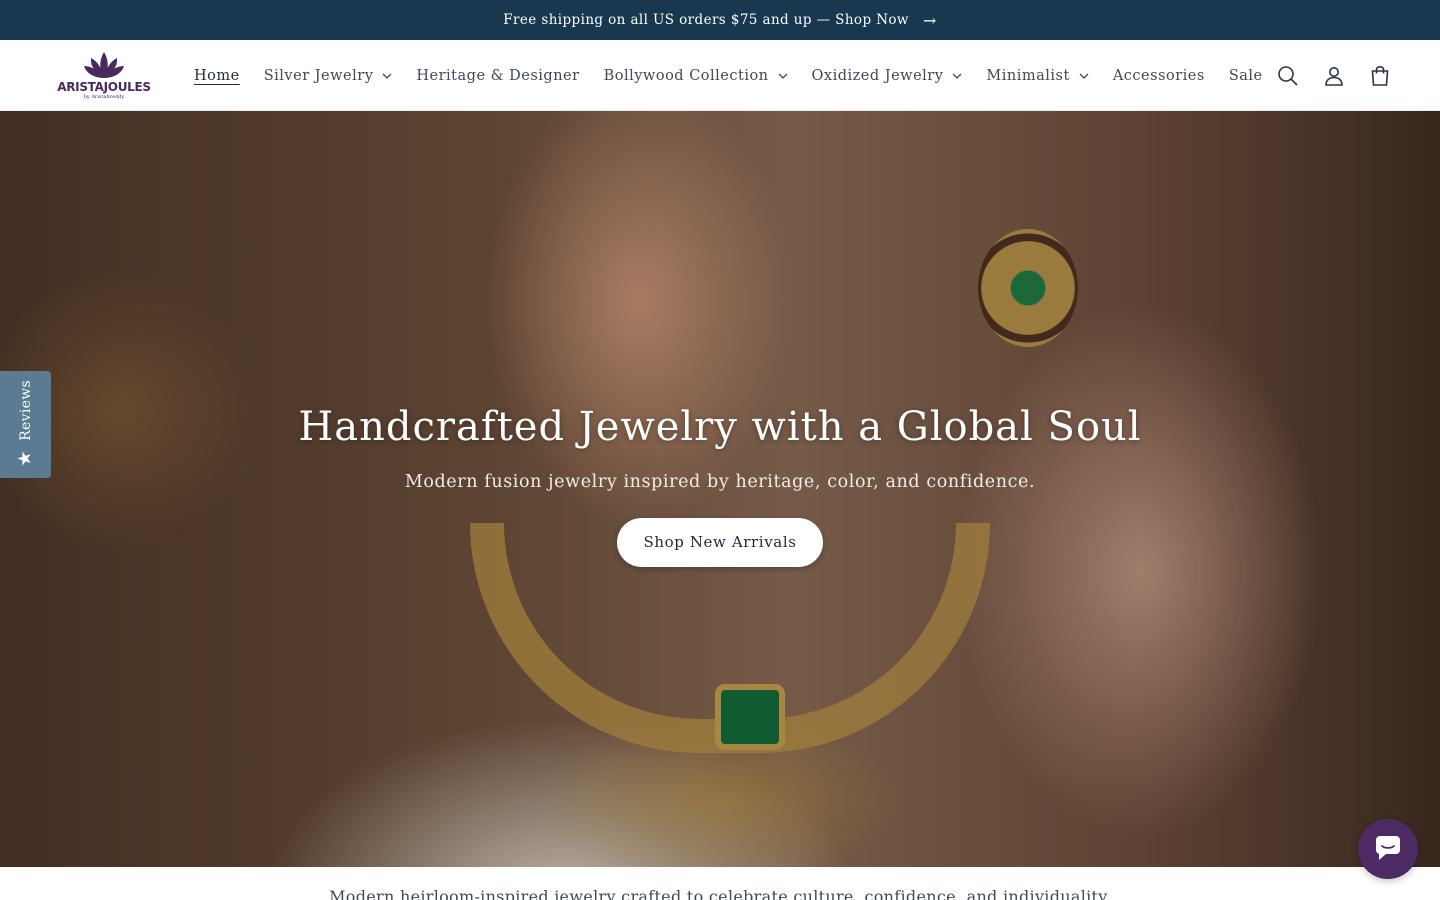  What do you see at coordinates (686, 75) in the screenshot?
I see `nav-item-label: Bollywood Collection` at bounding box center [686, 75].